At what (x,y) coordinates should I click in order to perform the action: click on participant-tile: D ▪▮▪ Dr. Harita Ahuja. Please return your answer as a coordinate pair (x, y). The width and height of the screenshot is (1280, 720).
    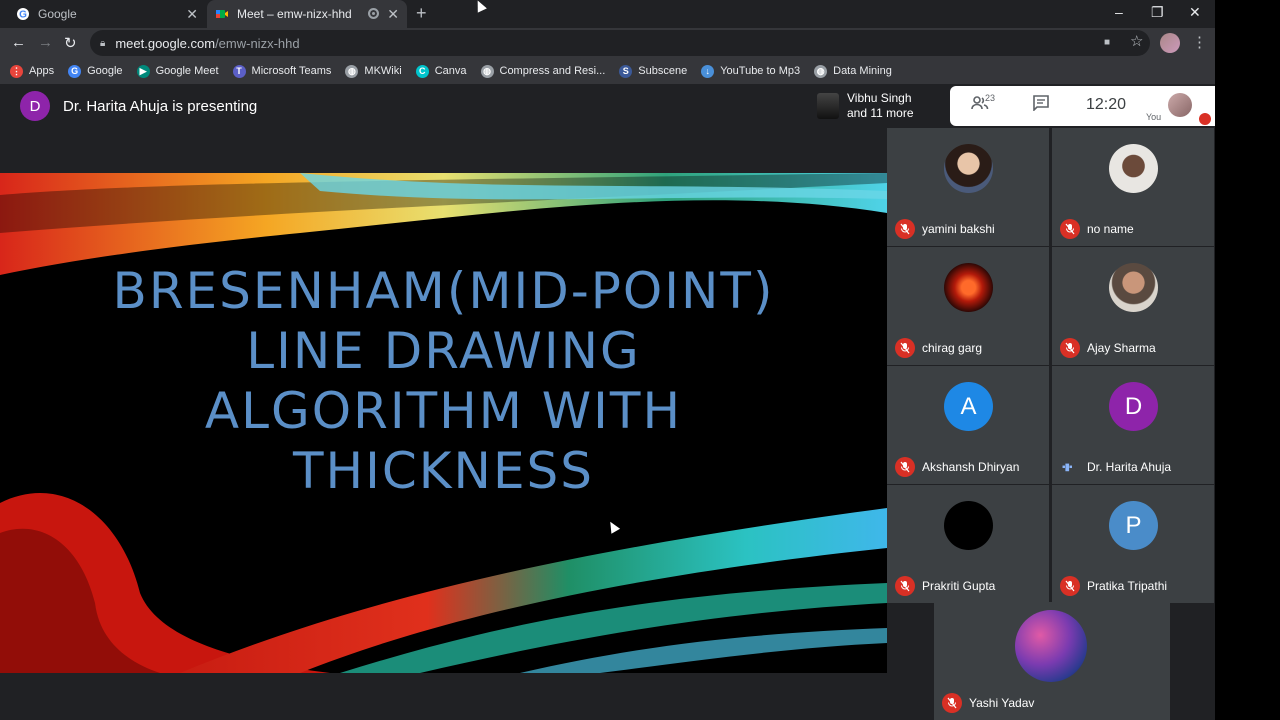
    Looking at the image, I should click on (1133, 425).